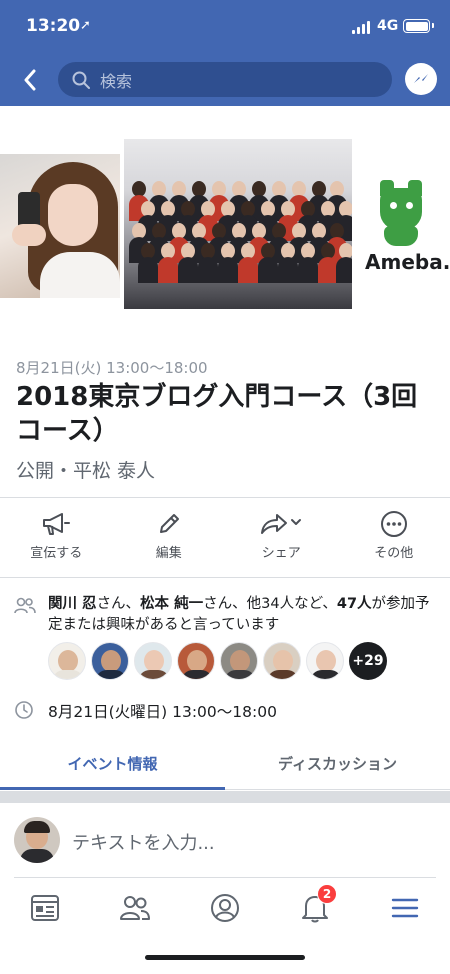  Describe the element at coordinates (394, 540) in the screenshot. I see `more-button: その他` at that location.